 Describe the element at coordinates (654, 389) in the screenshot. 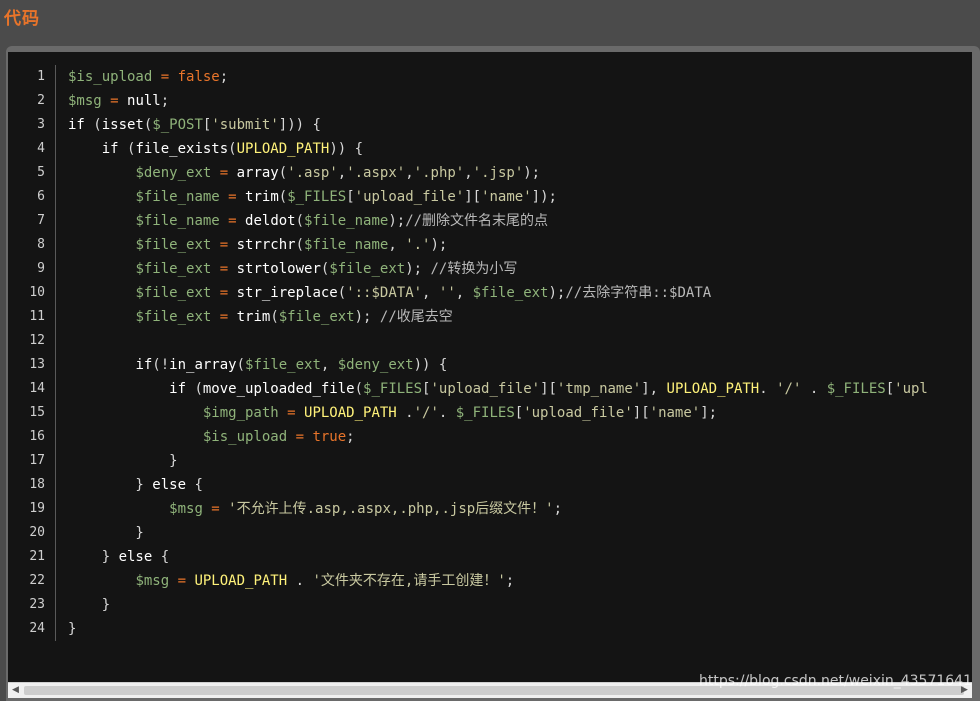

I see `code-token: ],` at that location.